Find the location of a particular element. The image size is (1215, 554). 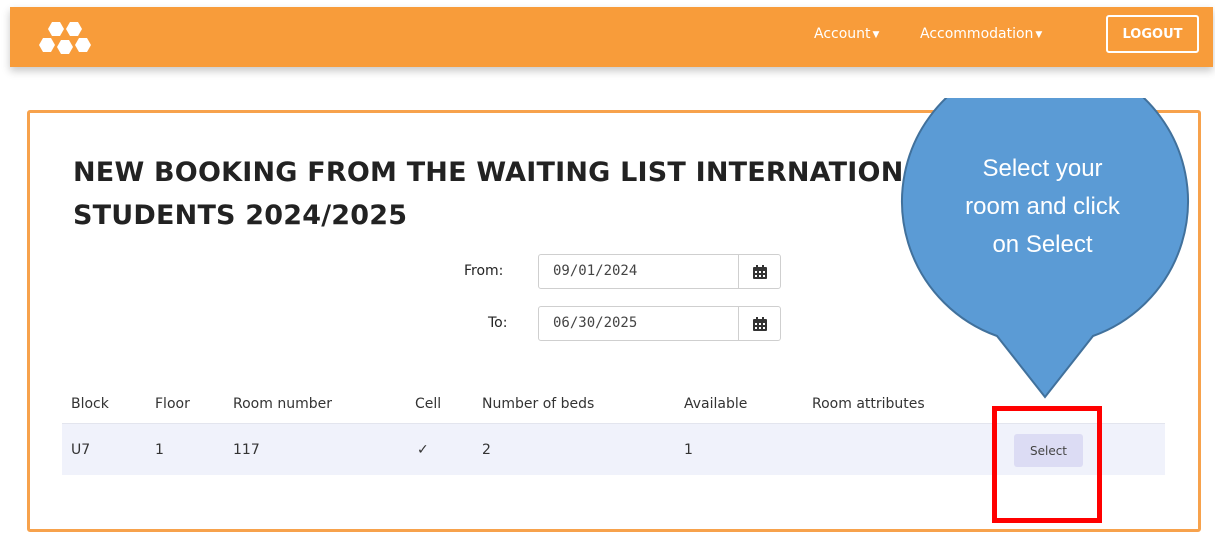

hexagon-logo-icon is located at coordinates (68, 38).